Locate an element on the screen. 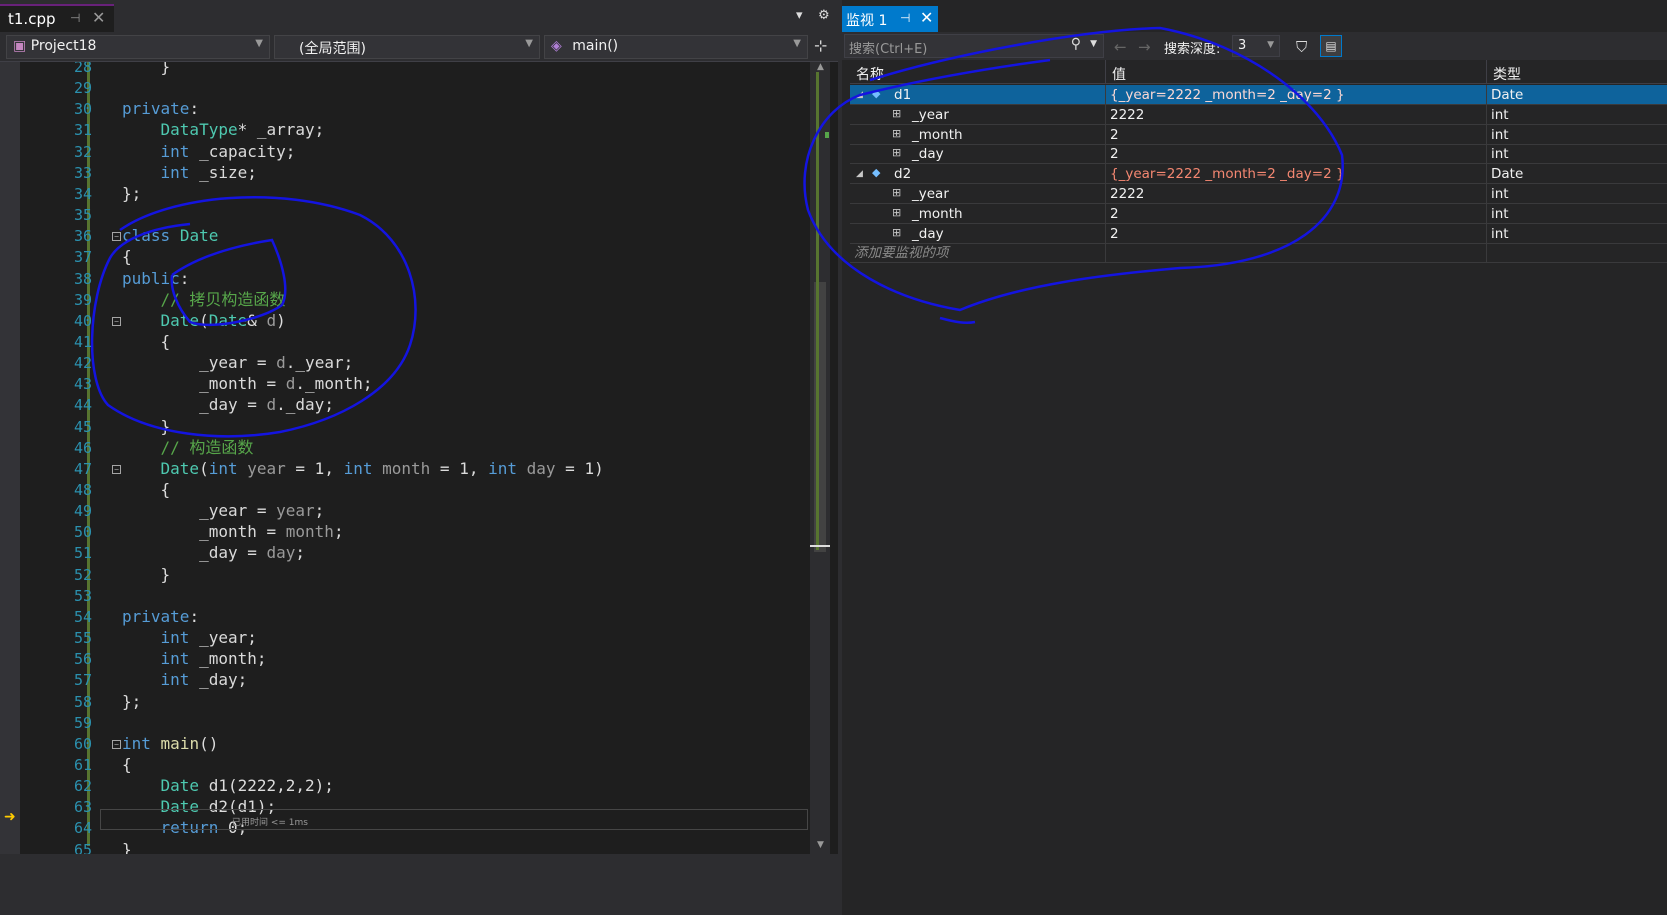 The image size is (1667, 915). caret-mark is located at coordinates (820, 546).